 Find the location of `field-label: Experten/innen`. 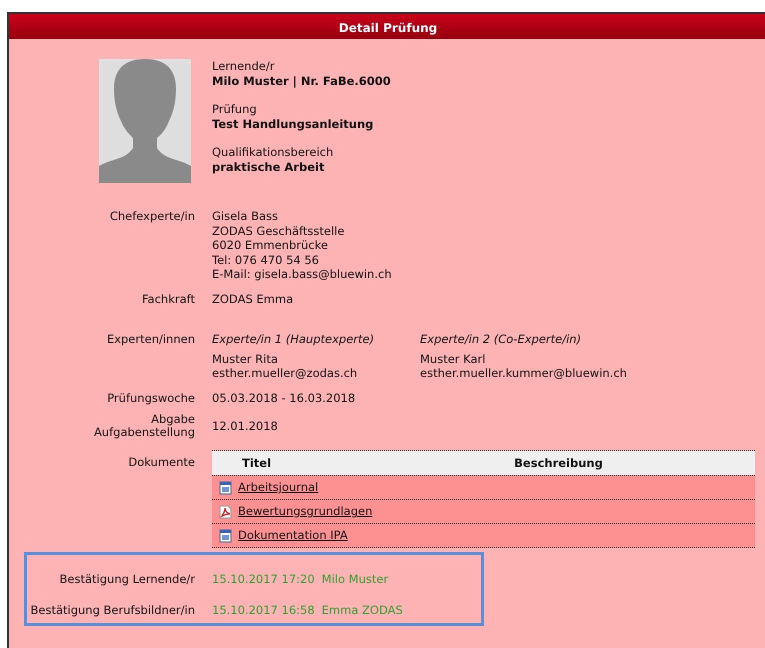

field-label: Experten/innen is located at coordinates (150, 340).